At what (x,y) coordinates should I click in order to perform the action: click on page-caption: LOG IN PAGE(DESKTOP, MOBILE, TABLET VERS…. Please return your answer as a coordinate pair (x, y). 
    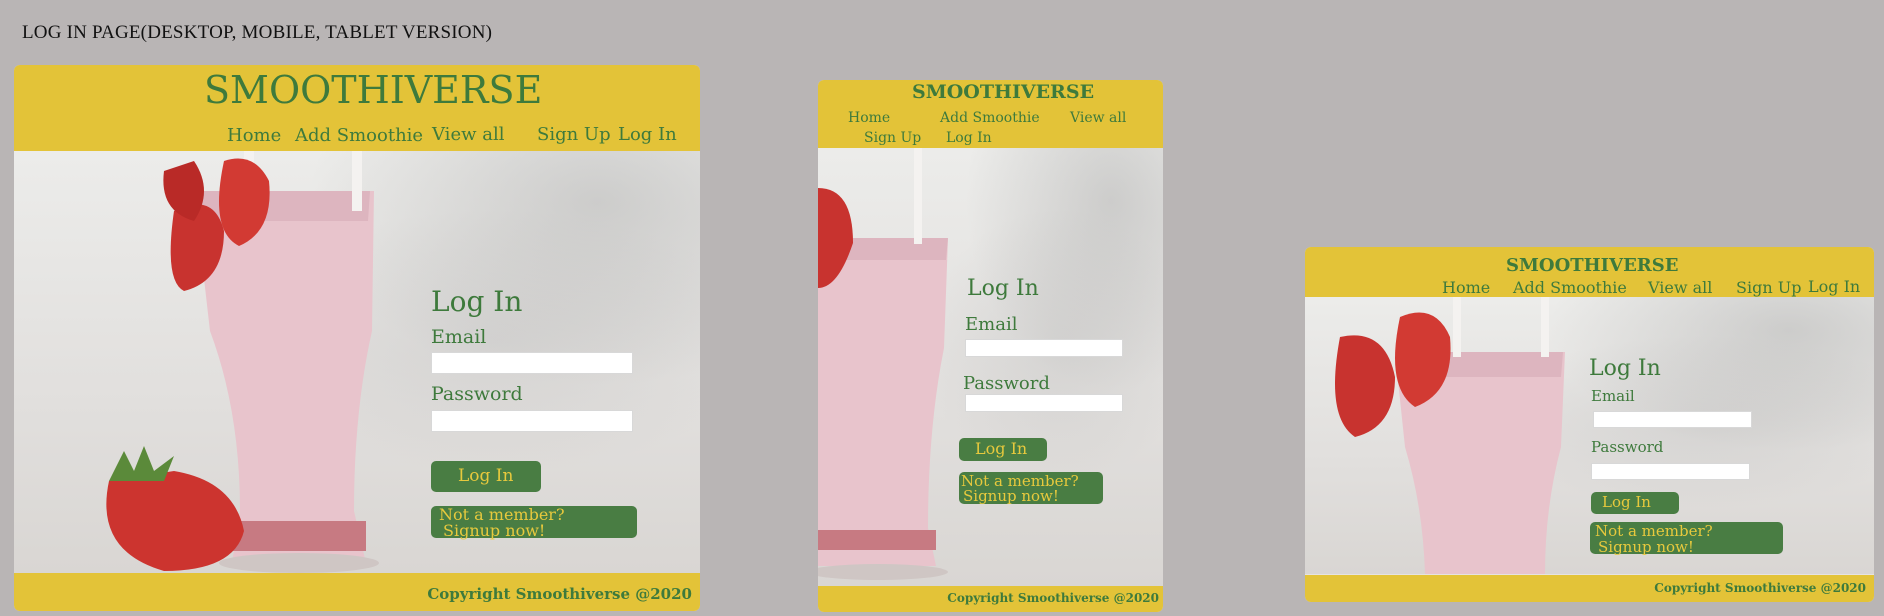
    Looking at the image, I should click on (257, 32).